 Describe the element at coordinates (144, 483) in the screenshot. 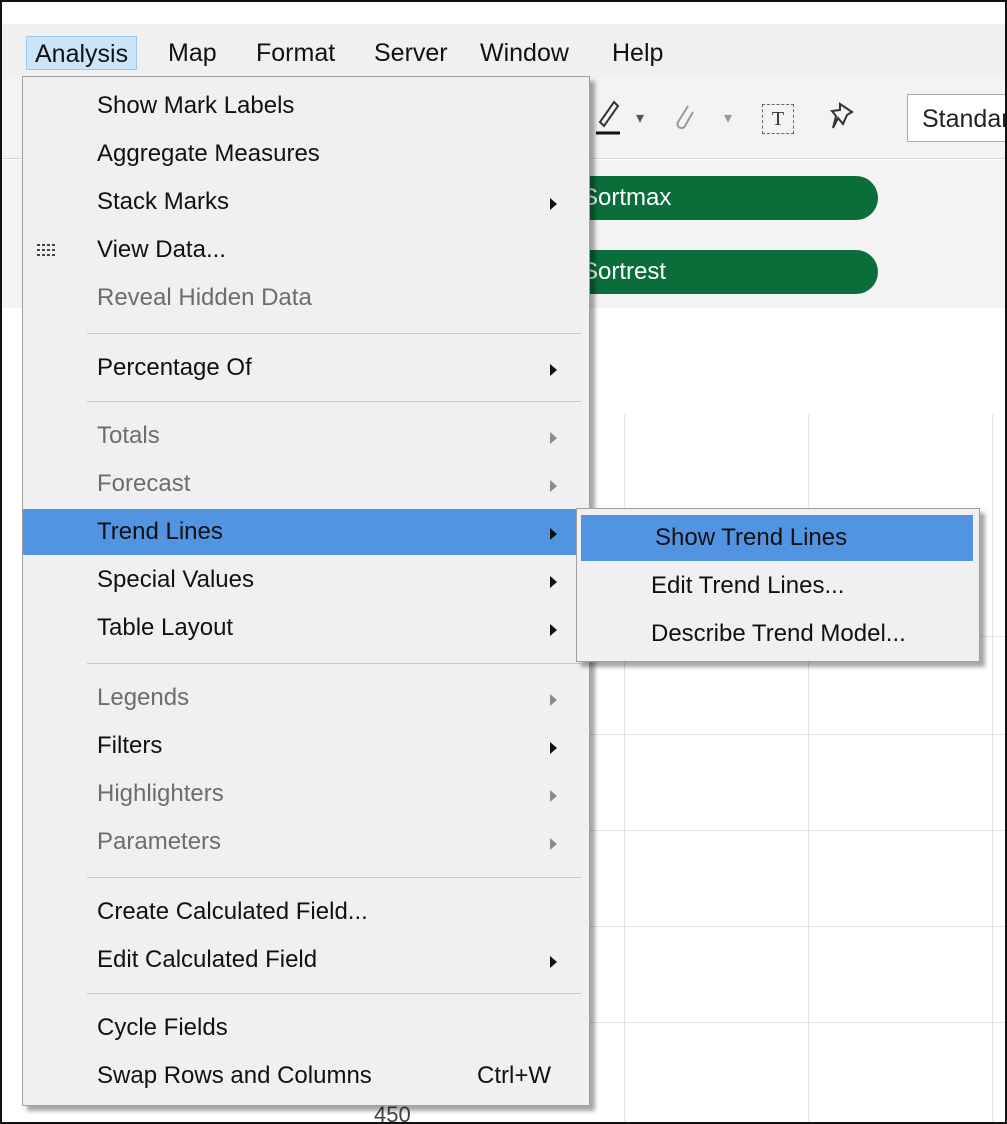

I see `menu-item-label: Forecast` at that location.